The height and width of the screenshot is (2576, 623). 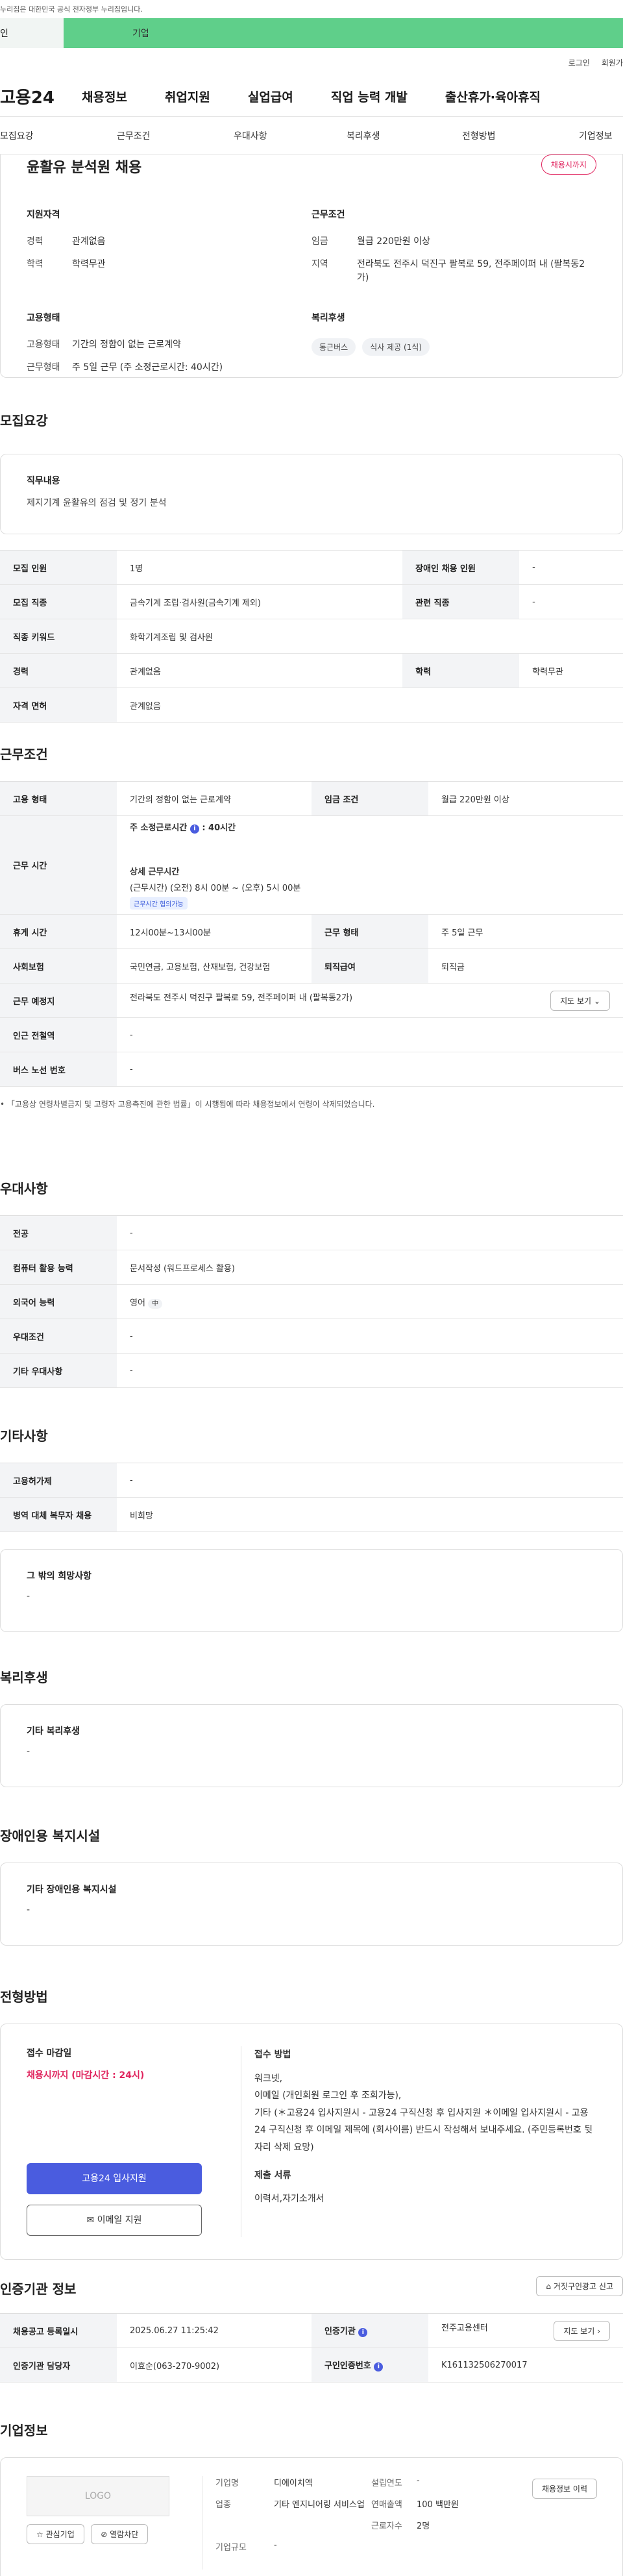 I want to click on cell-value: 화학기계조립 및 검사원, so click(x=370, y=636).